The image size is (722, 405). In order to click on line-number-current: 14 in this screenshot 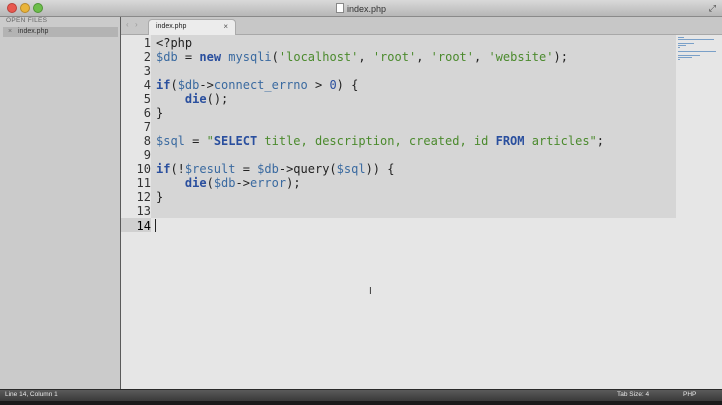, I will do `click(143, 226)`.